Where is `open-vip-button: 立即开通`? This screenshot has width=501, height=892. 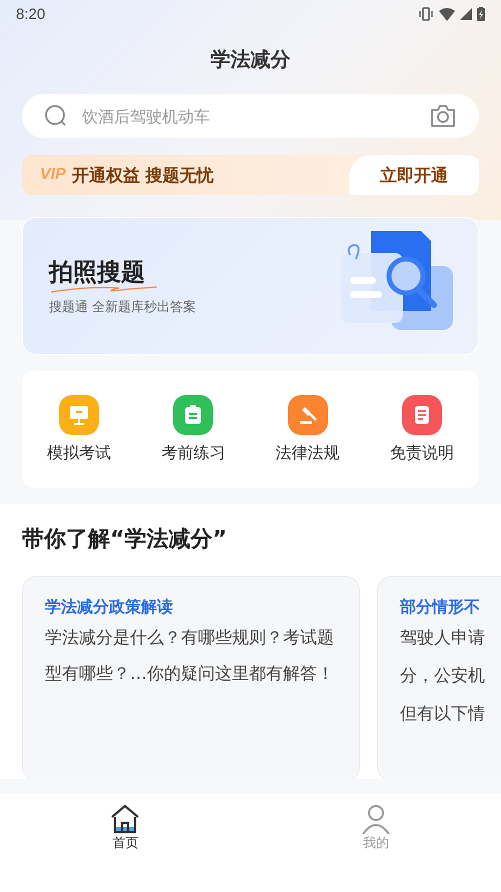 open-vip-button: 立即开通 is located at coordinates (414, 175).